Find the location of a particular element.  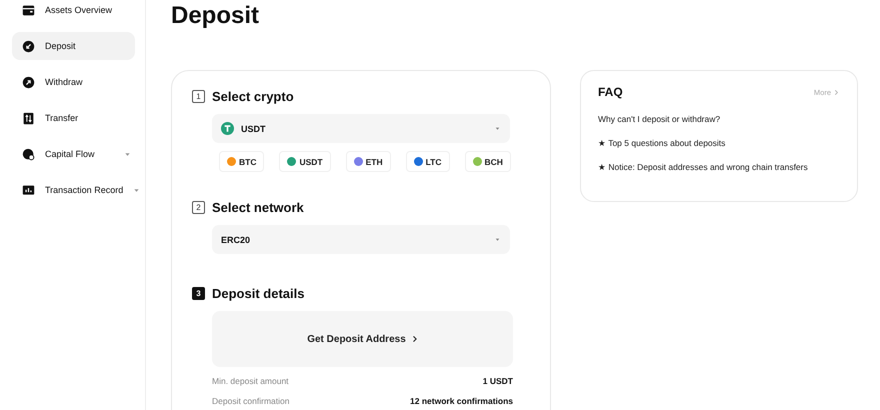

step-title: Select crypto is located at coordinates (253, 96).